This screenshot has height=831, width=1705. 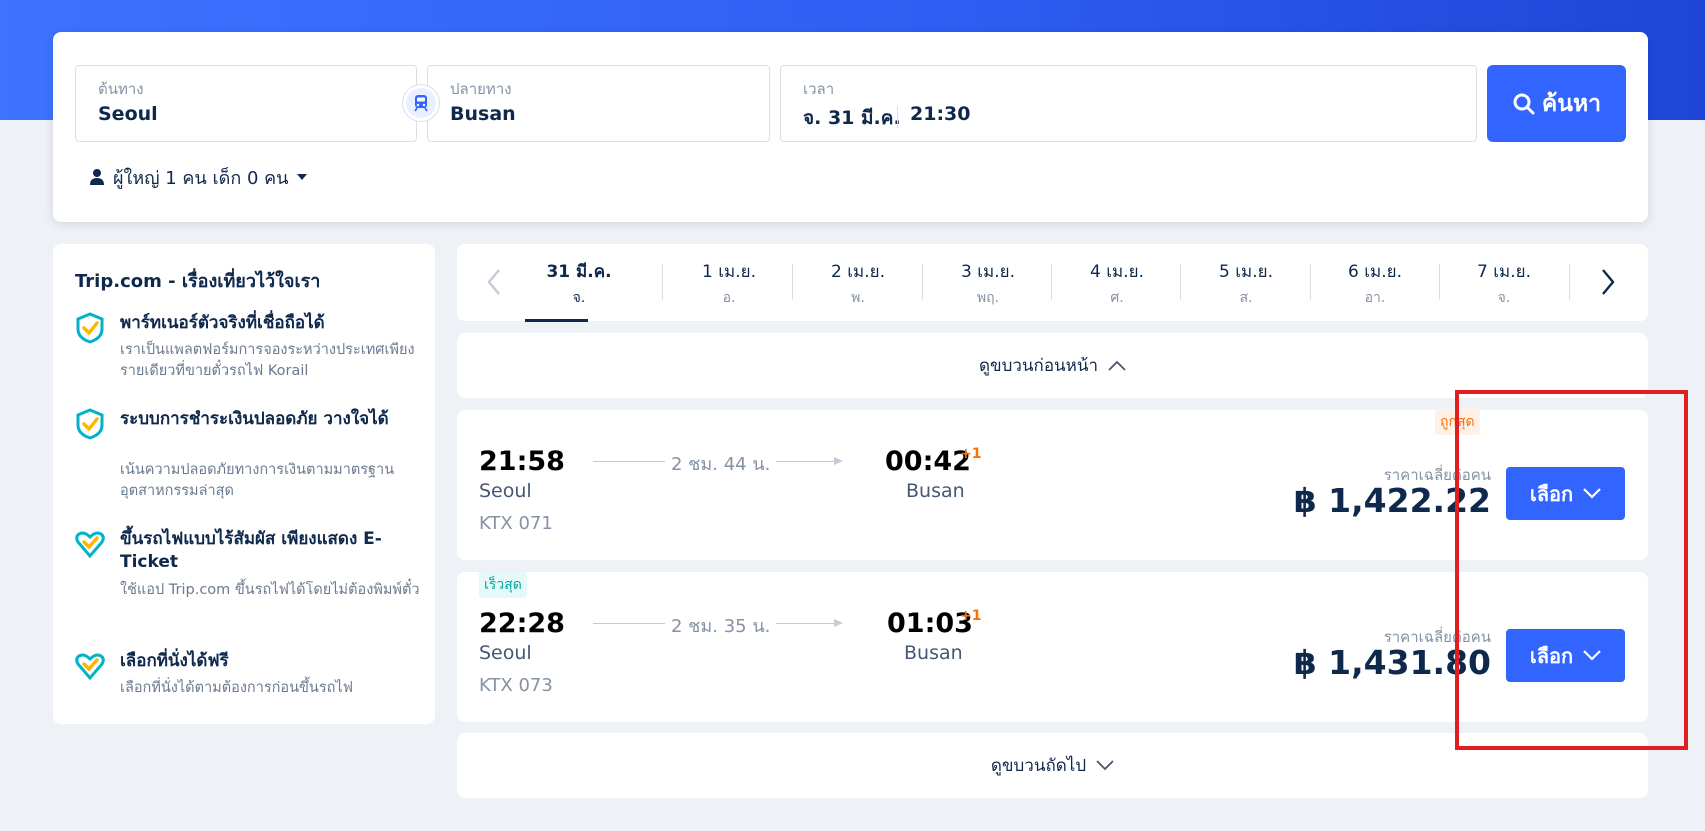 I want to click on search-button: ค้นหา, so click(x=1556, y=103).